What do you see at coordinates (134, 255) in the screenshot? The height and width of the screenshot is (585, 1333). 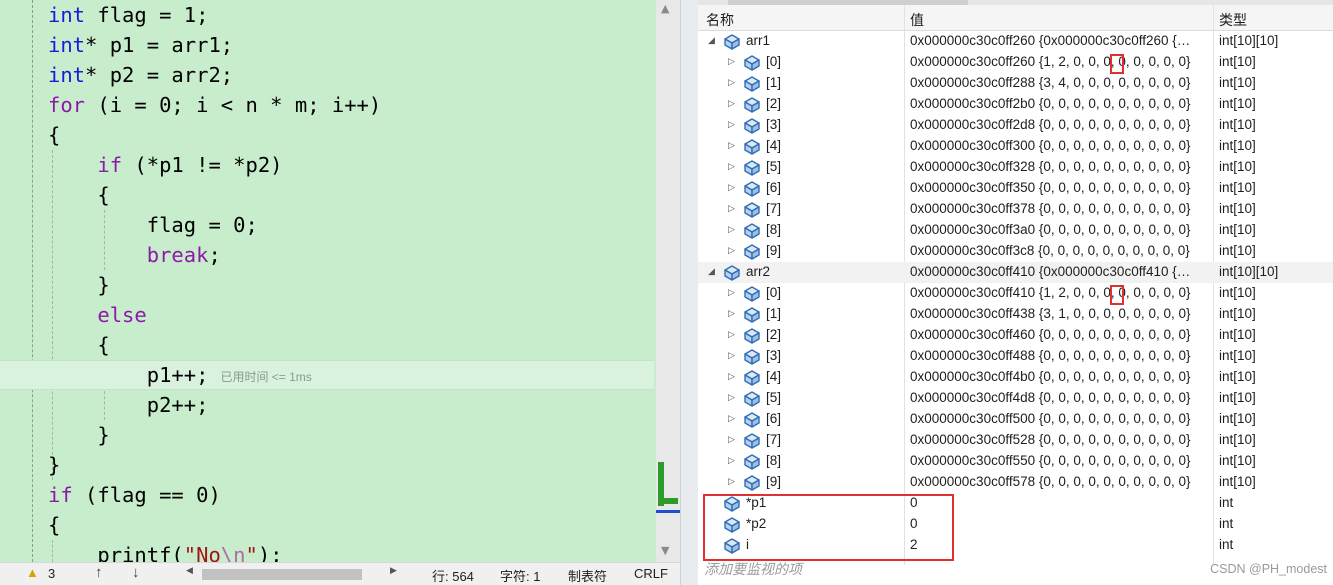 I see `code-line: break;` at bounding box center [134, 255].